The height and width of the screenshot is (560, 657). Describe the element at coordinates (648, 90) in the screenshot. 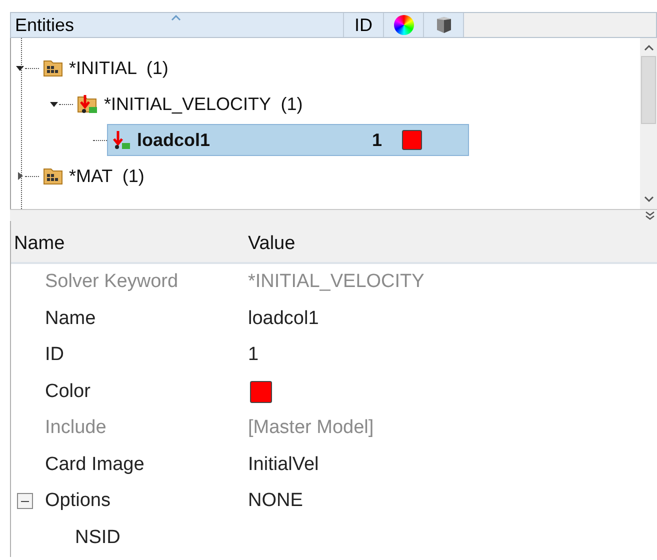

I see `scroll-thumb` at that location.